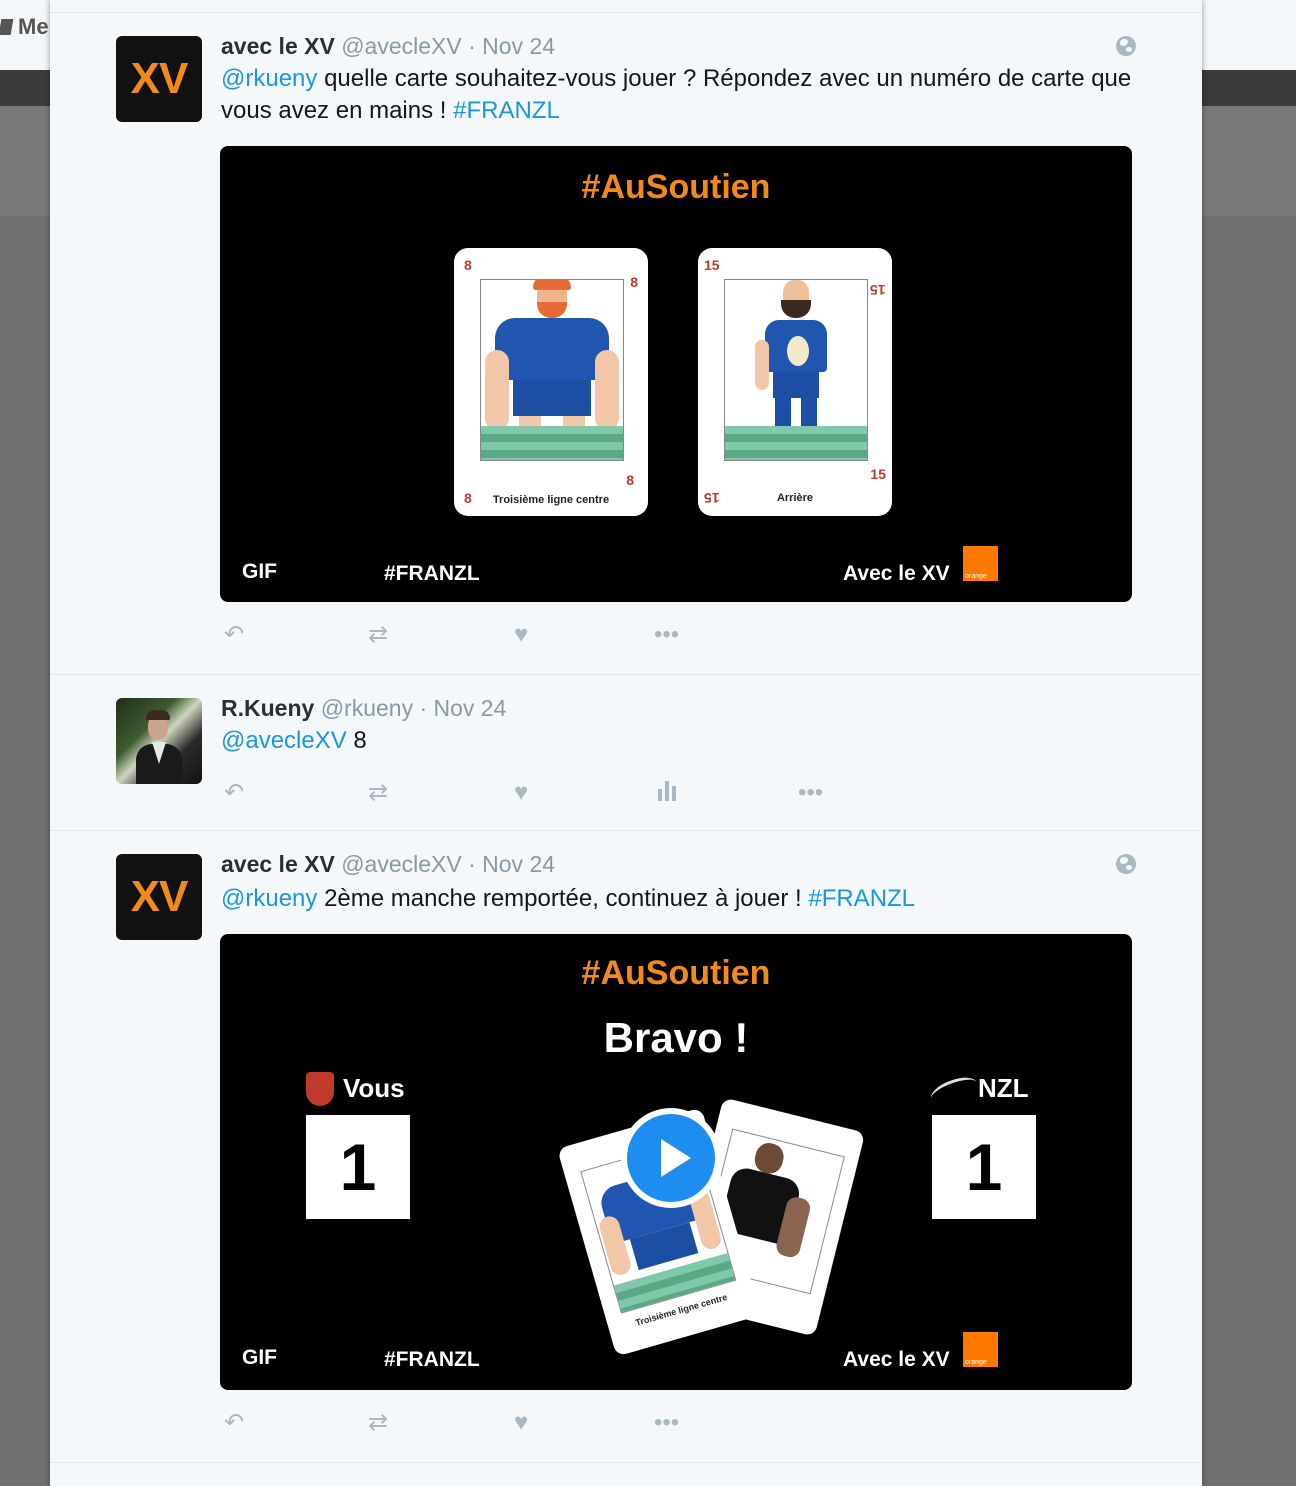 The height and width of the screenshot is (1486, 1296). Describe the element at coordinates (551, 500) in the screenshot. I see `card-caption: Troisième ligne centre` at that location.